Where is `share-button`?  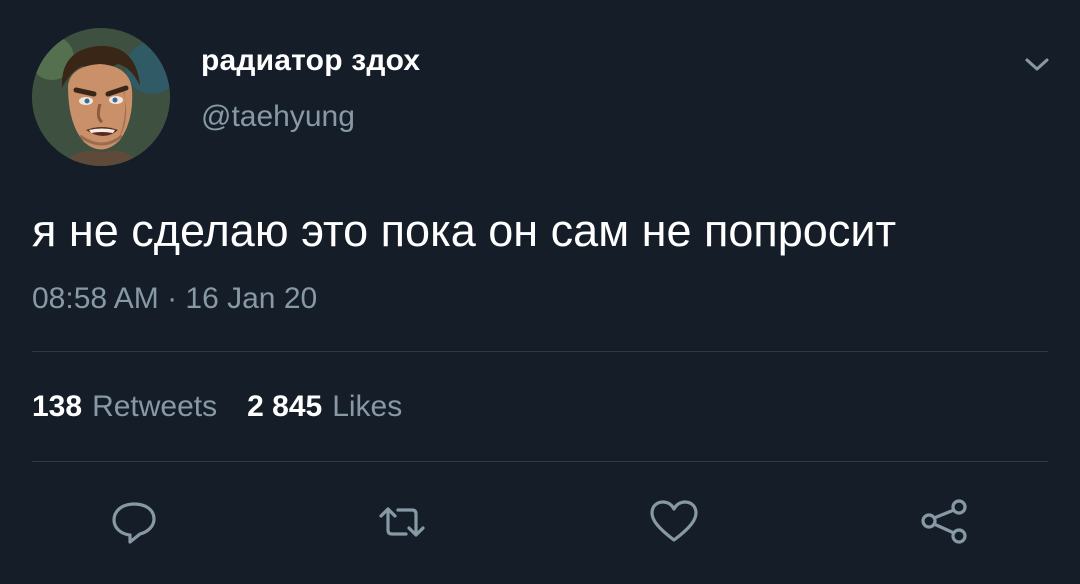
share-button is located at coordinates (944, 522).